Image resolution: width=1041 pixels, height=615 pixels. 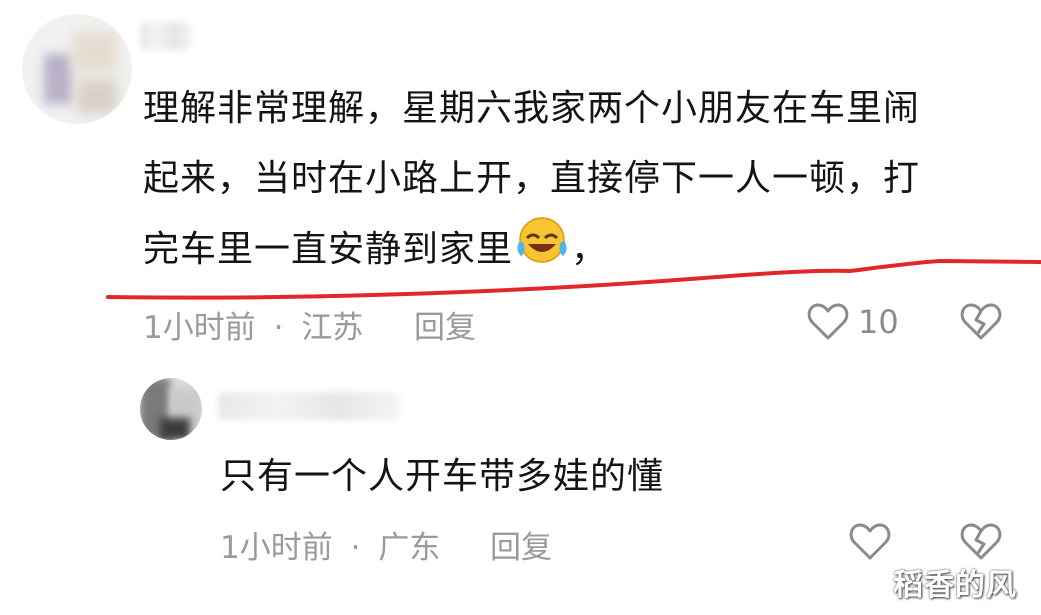 I want to click on comment-text: 只有一个人开车带多娃的懂, so click(x=442, y=476).